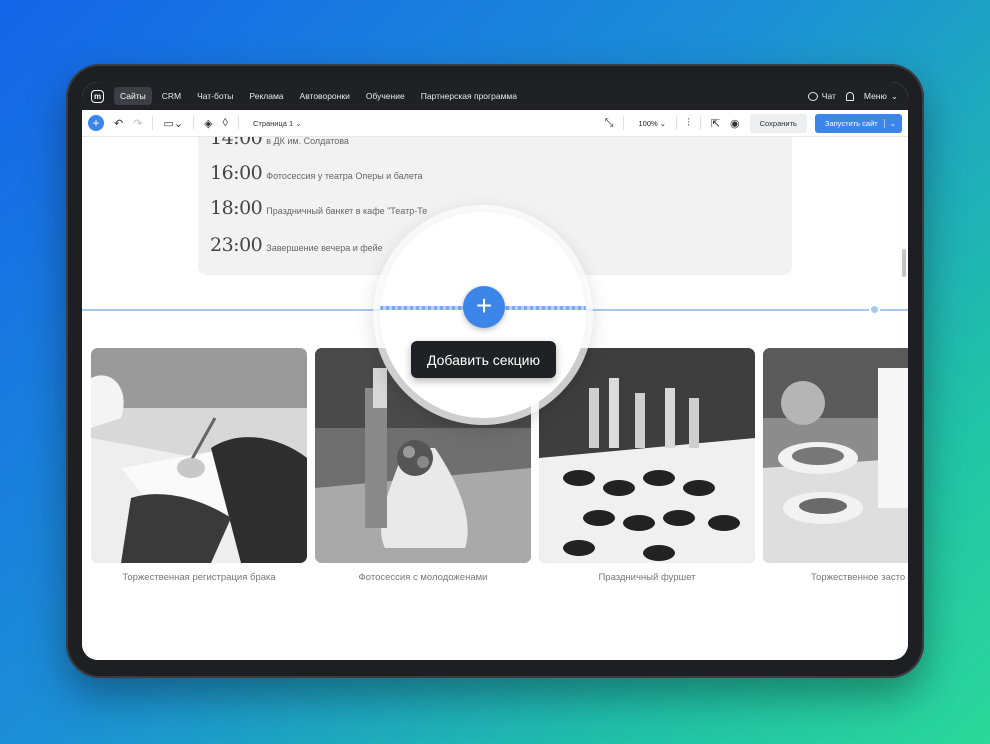 Image resolution: width=990 pixels, height=744 pixels. I want to click on signing-photo-icon, so click(199, 455).